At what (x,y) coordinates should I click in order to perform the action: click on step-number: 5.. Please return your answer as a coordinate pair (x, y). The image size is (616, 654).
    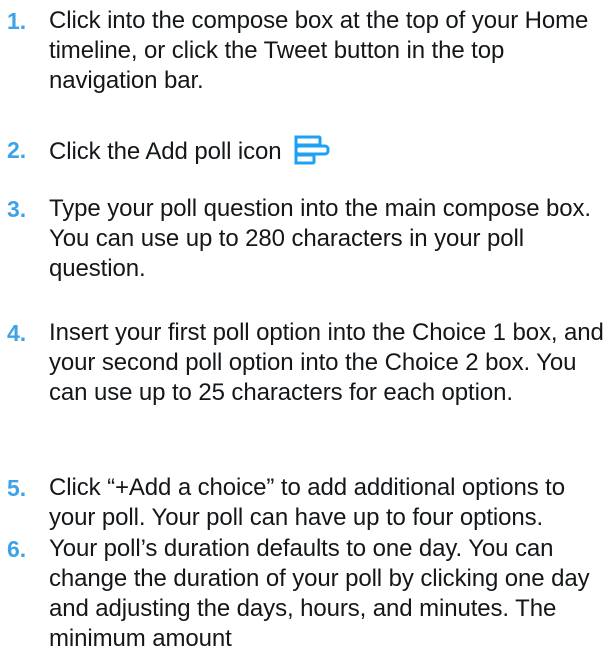
    Looking at the image, I should click on (16, 488).